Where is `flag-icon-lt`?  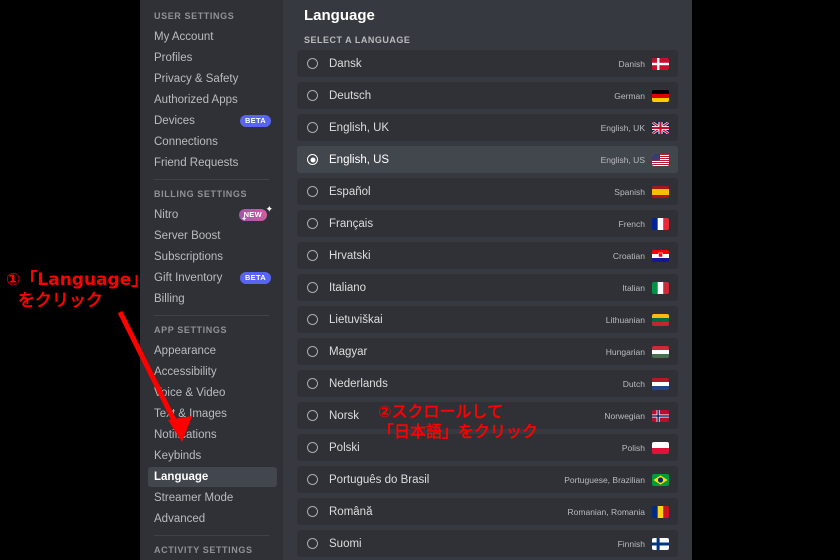 flag-icon-lt is located at coordinates (660, 319).